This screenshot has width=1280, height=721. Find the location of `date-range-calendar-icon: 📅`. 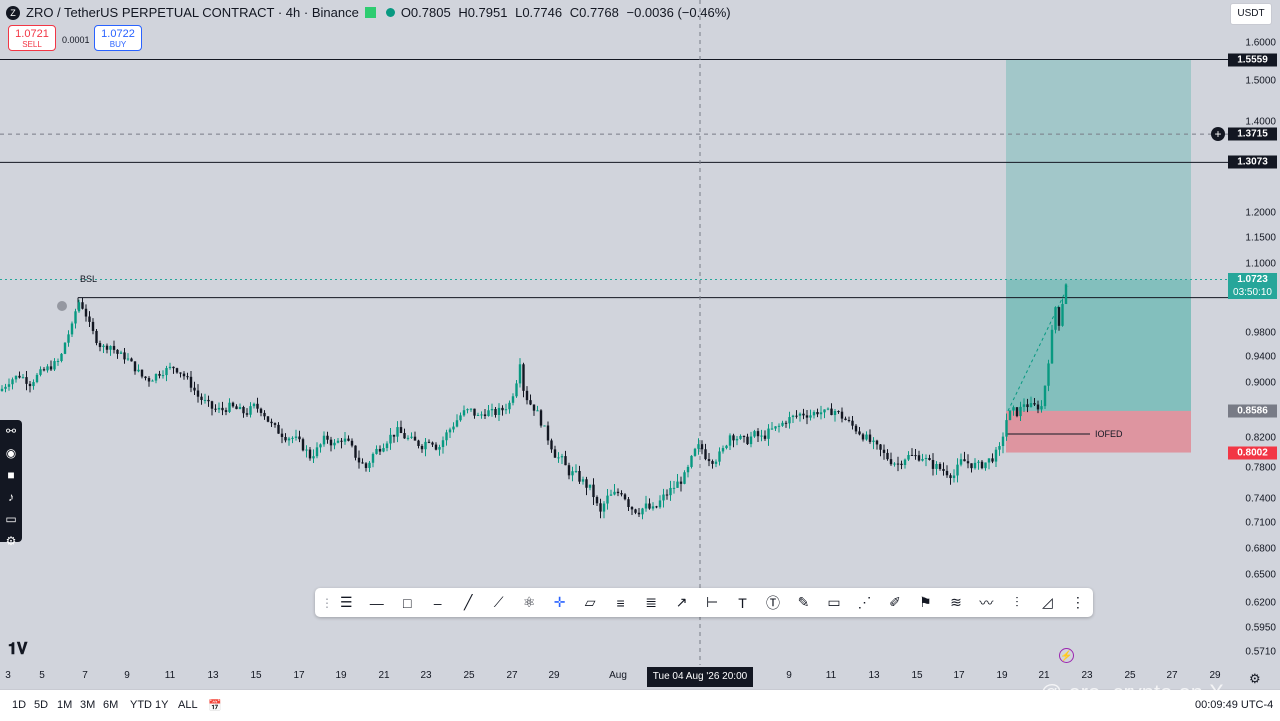

date-range-calendar-icon: 📅 is located at coordinates (215, 705).